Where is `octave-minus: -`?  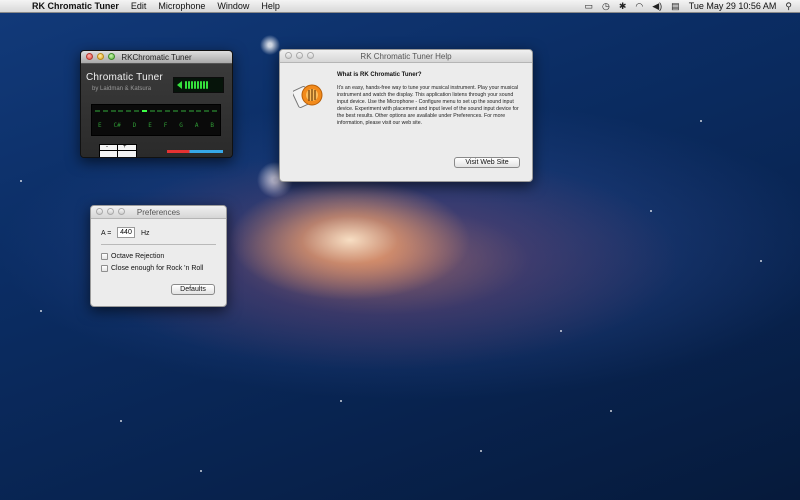
octave-minus: - is located at coordinates (107, 147).